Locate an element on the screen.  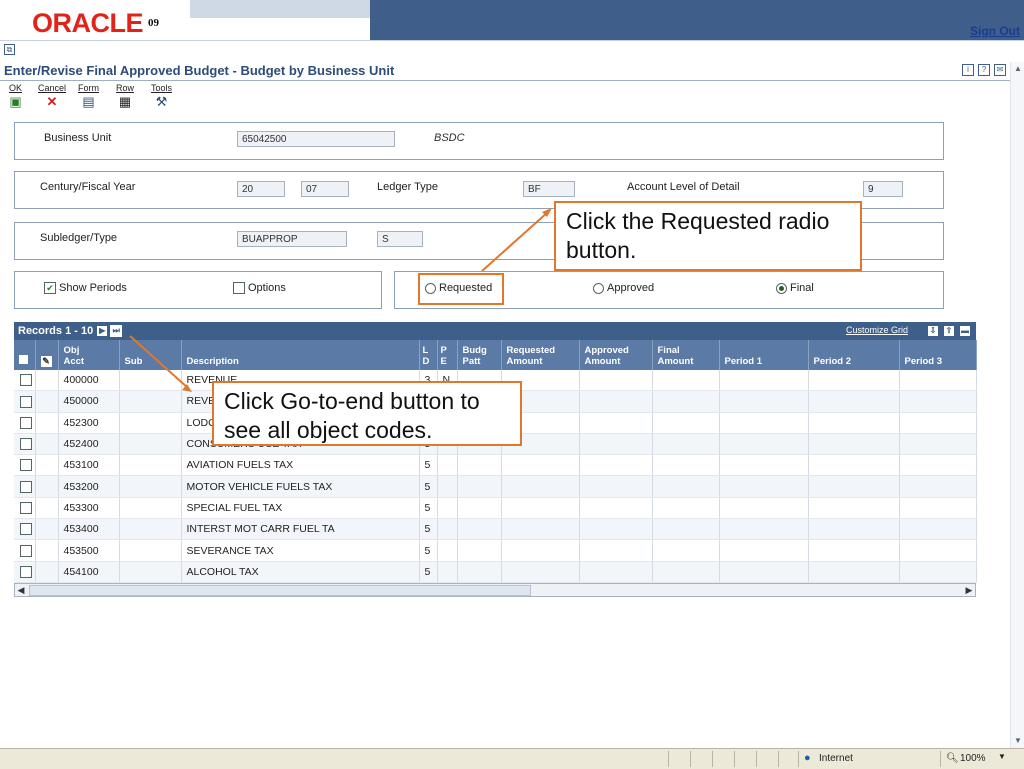
page-vertical-scrollbar: ▲ ▼ is located at coordinates (1017, 405).